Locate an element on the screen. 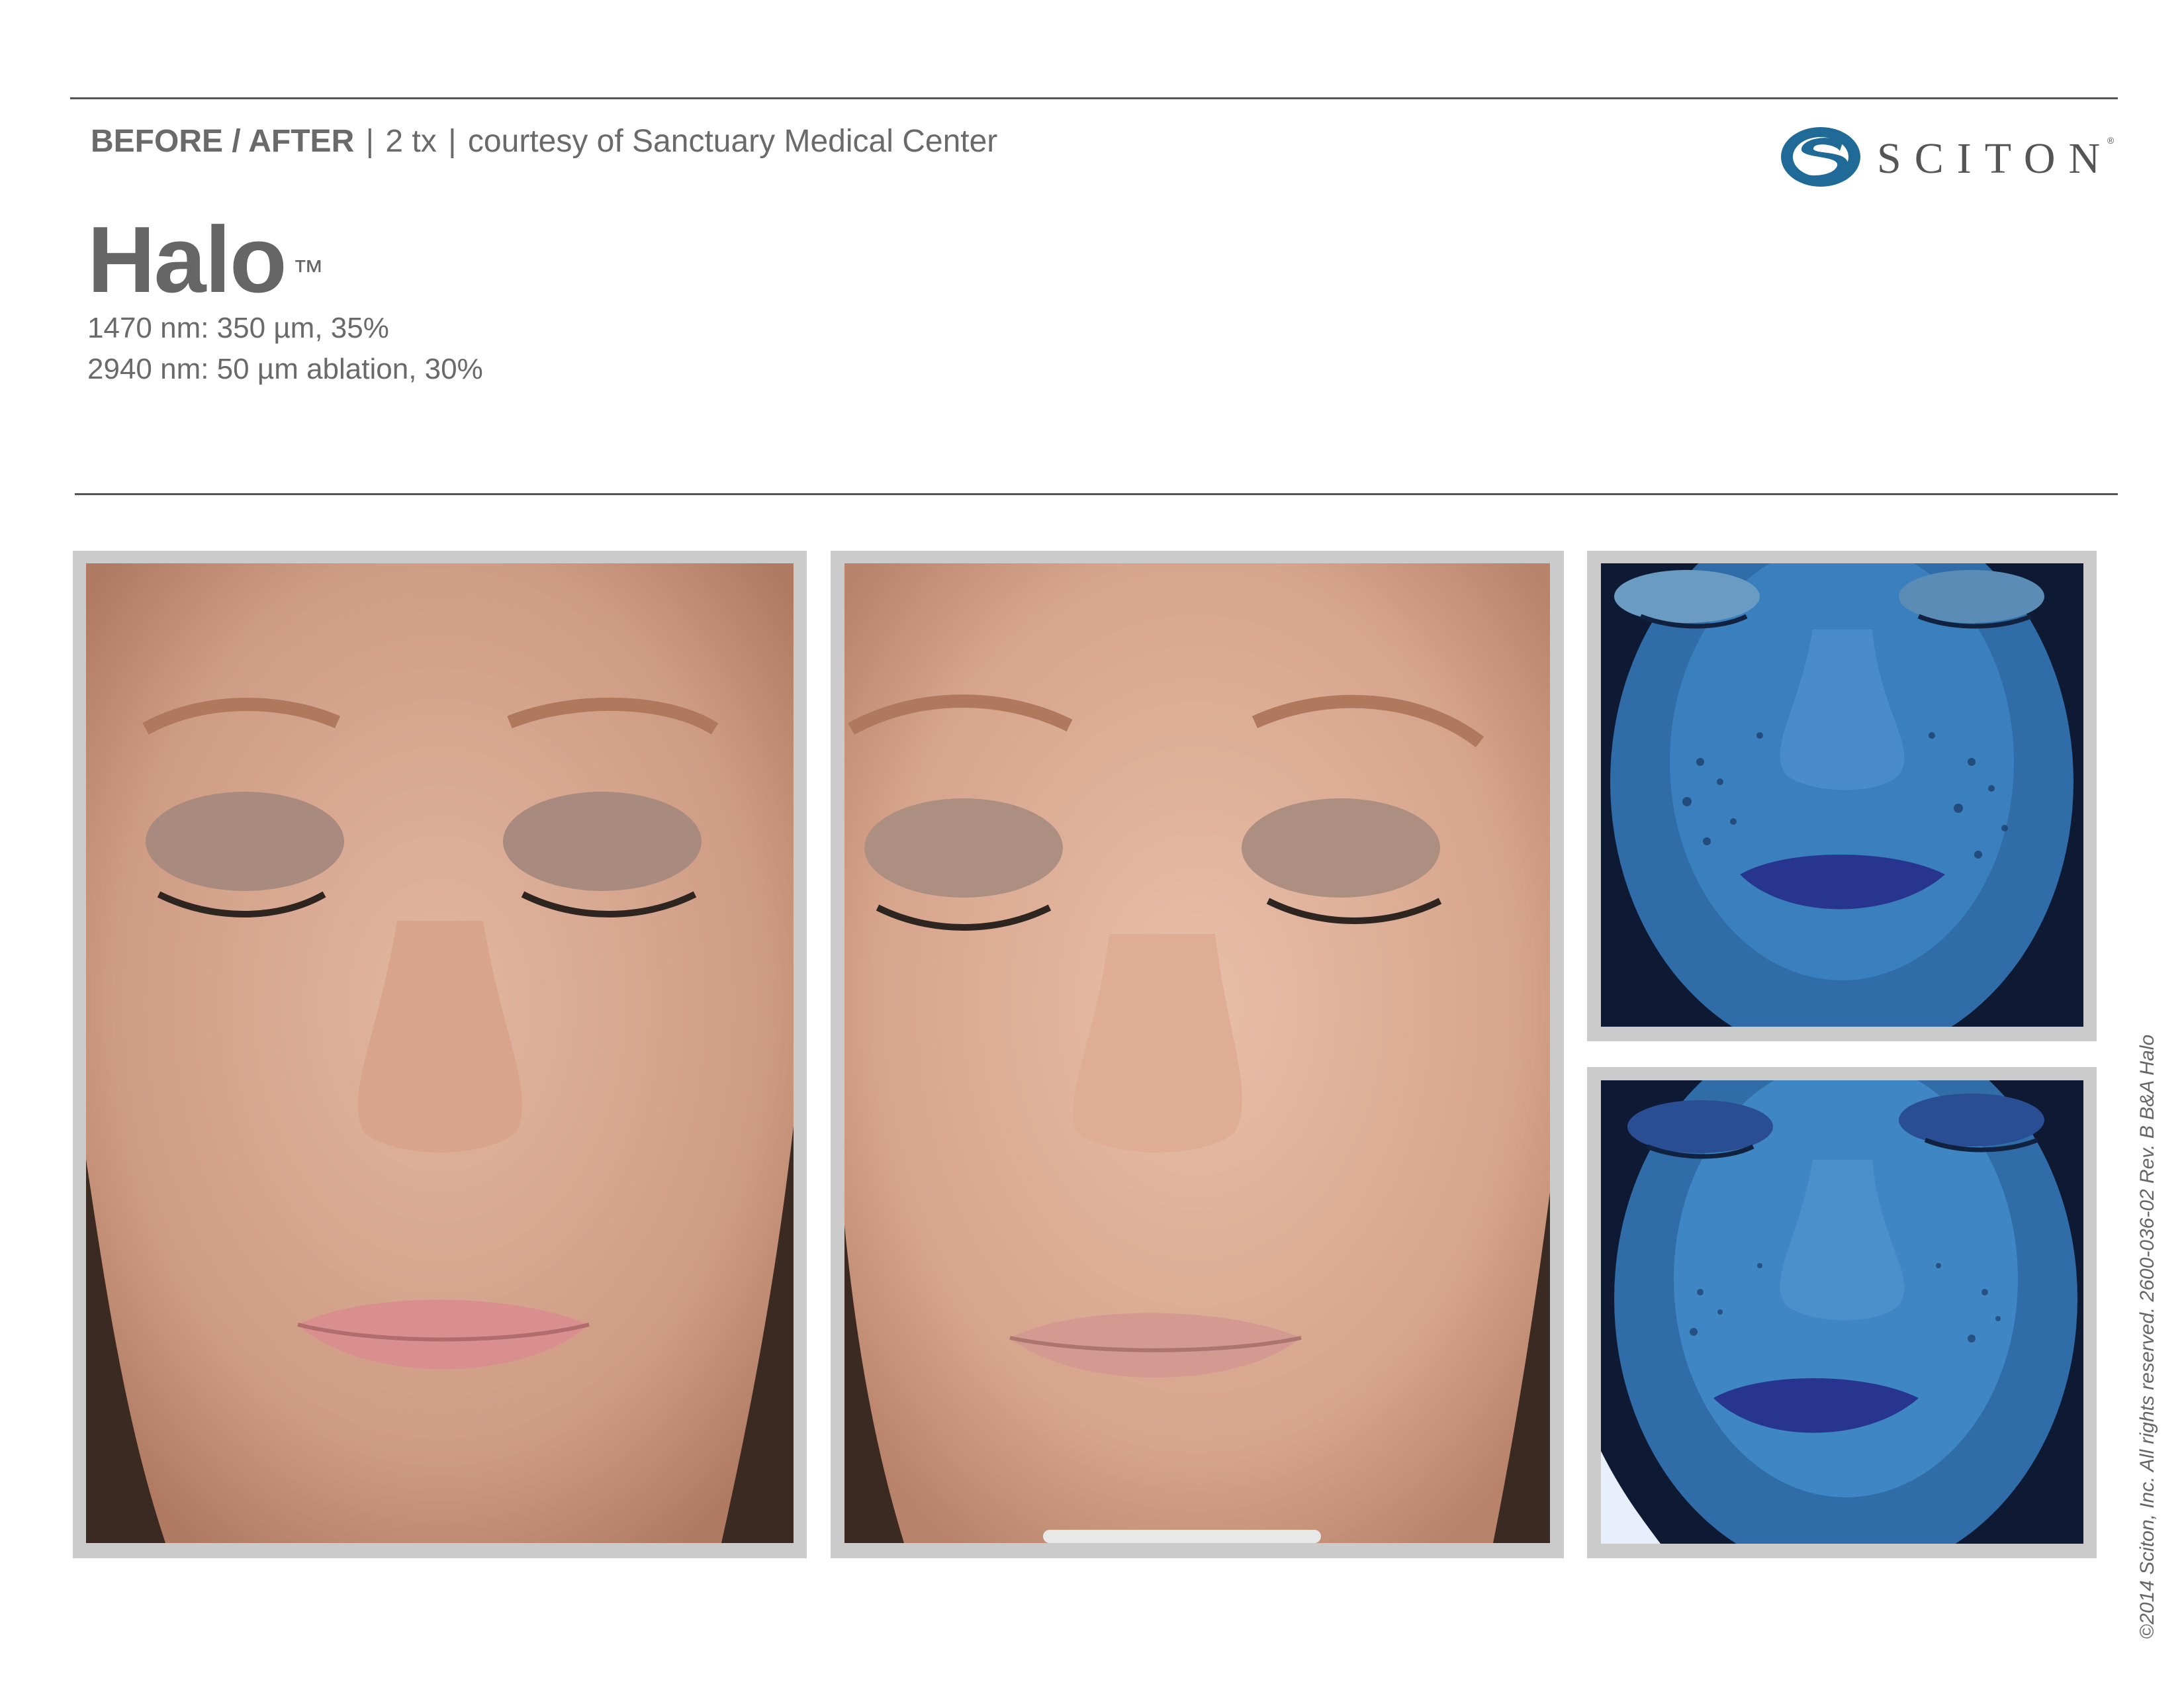 This screenshot has width=2184, height=1688. sciton-s-icon is located at coordinates (1820, 157).